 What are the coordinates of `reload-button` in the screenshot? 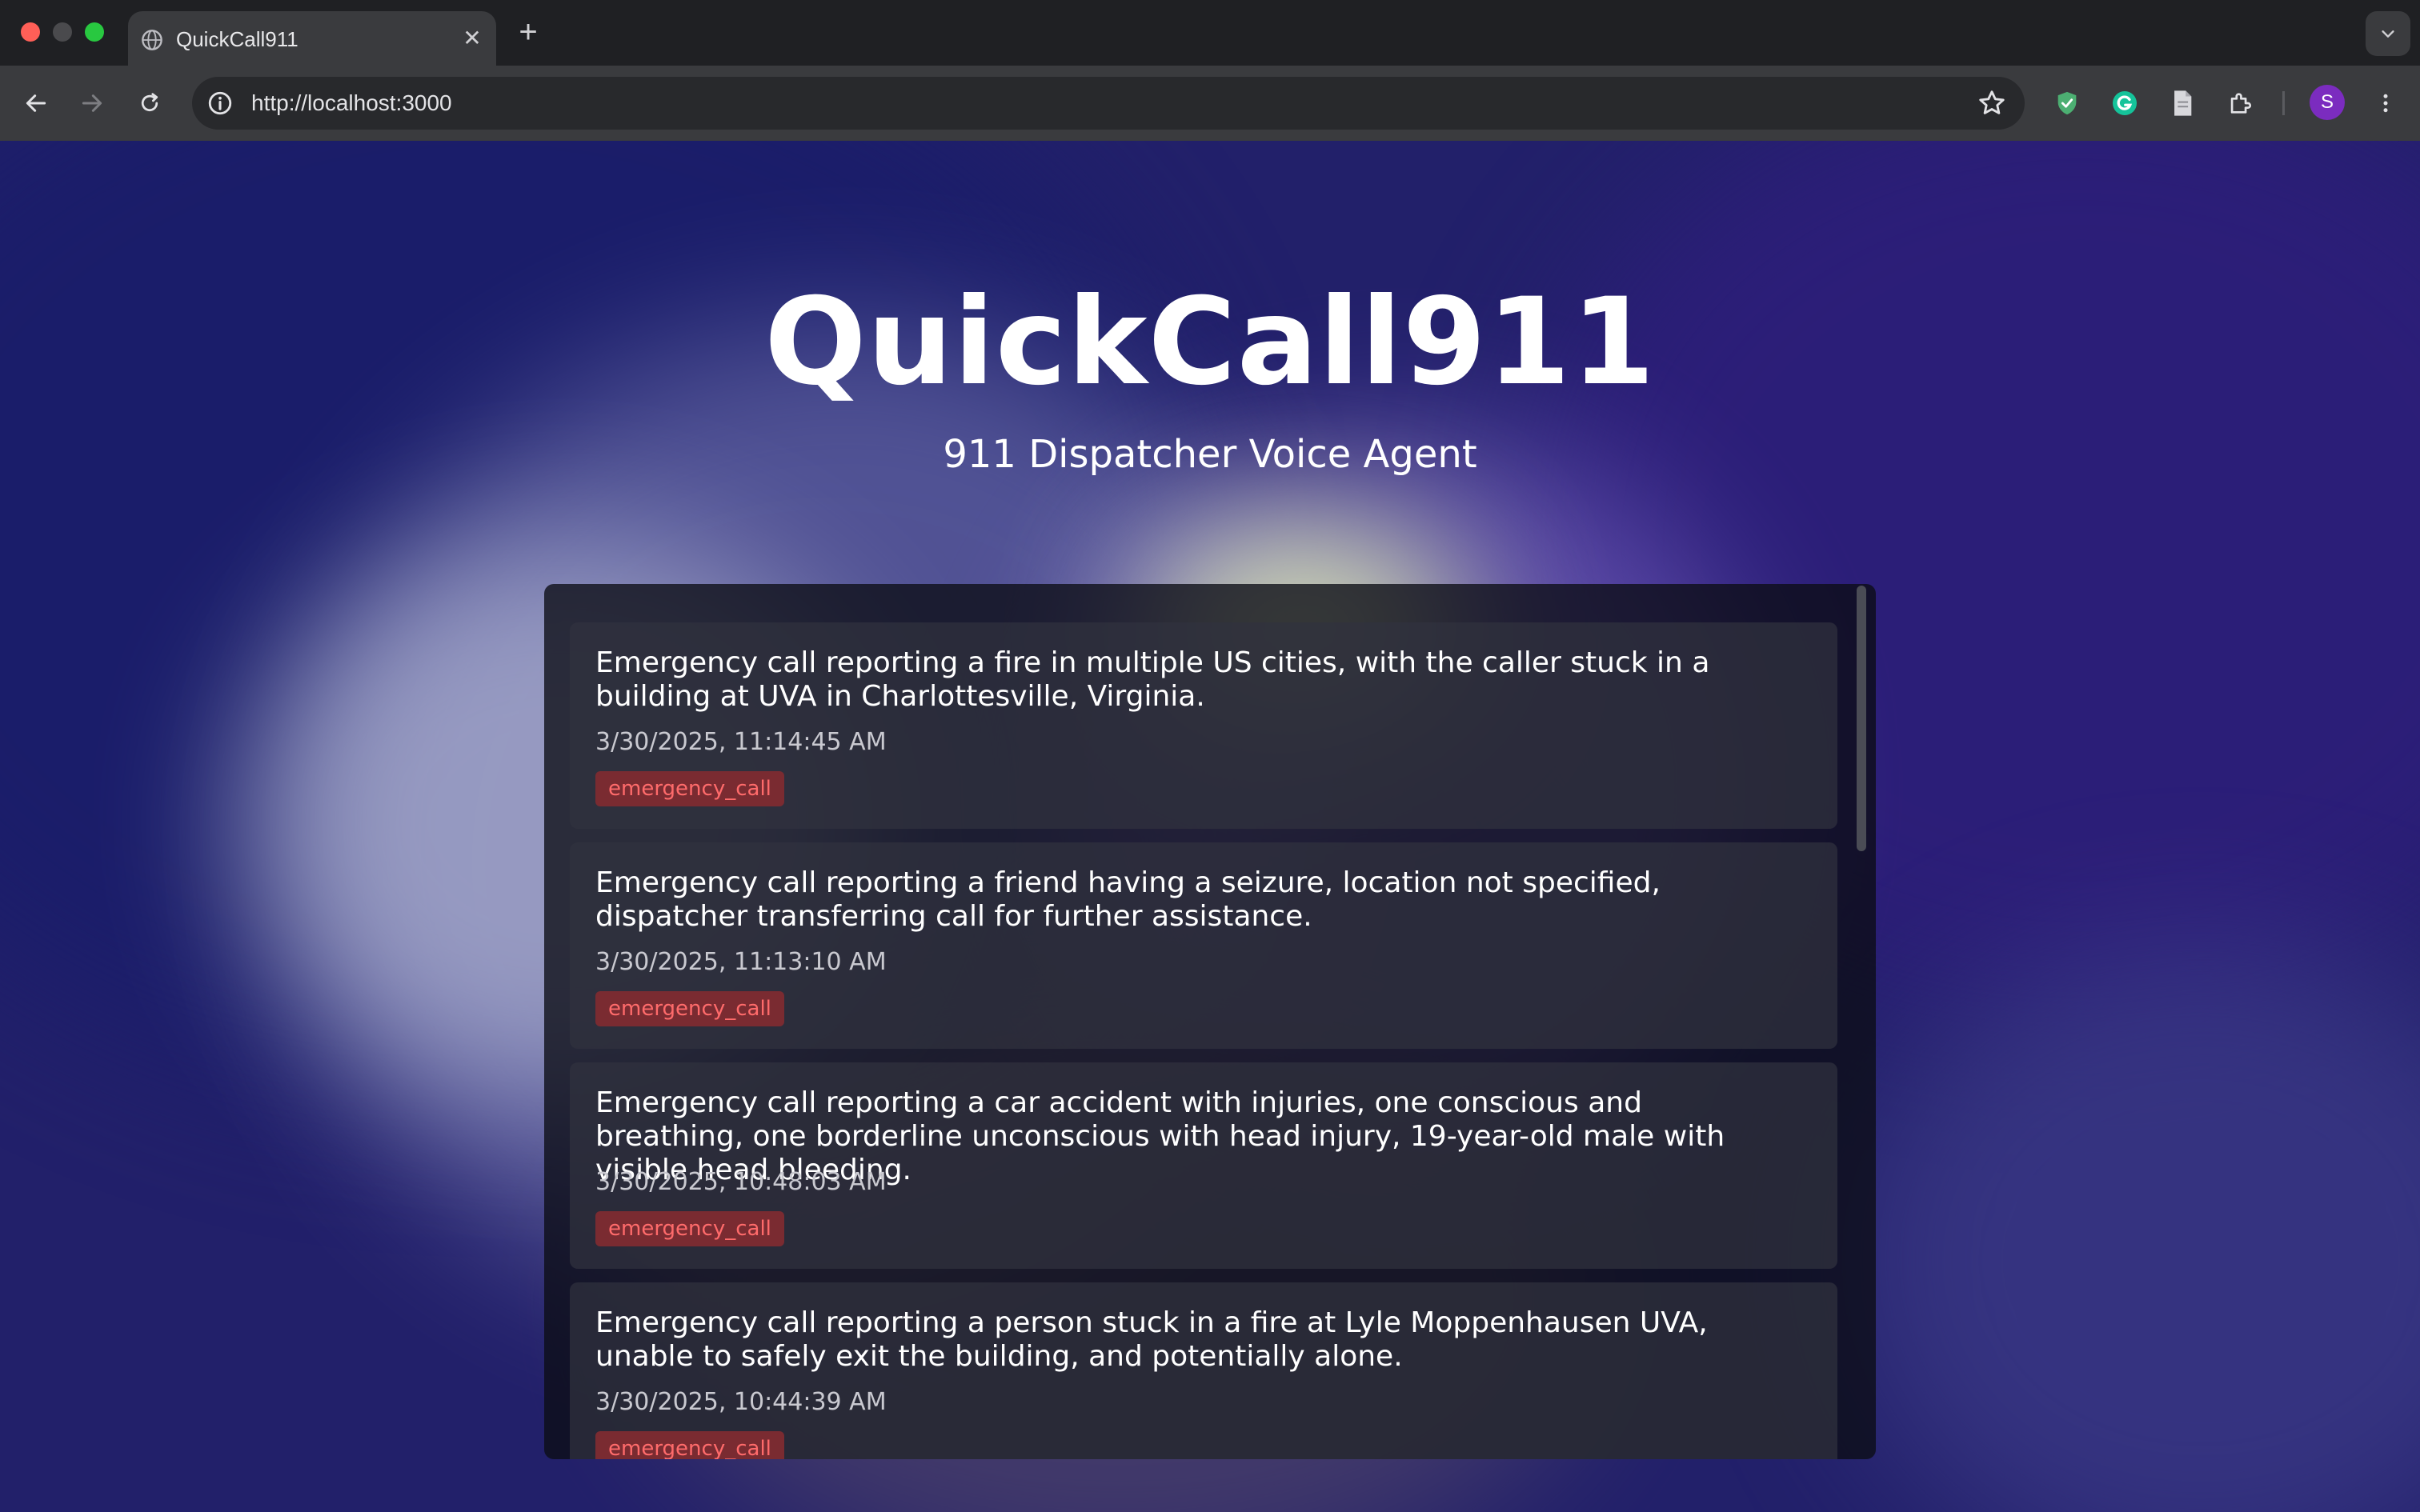 It's located at (150, 103).